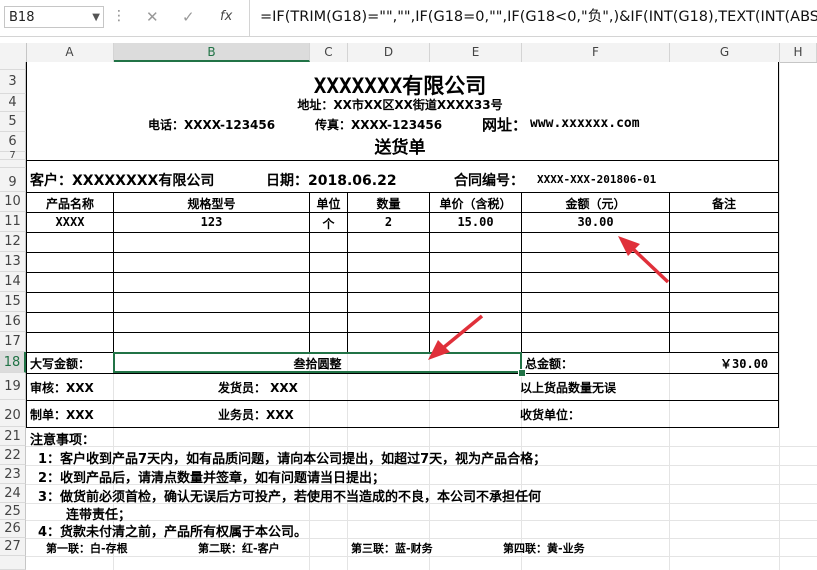 This screenshot has width=817, height=570. What do you see at coordinates (456, 337) in the screenshot?
I see `arrow-to-caps-amount` at bounding box center [456, 337].